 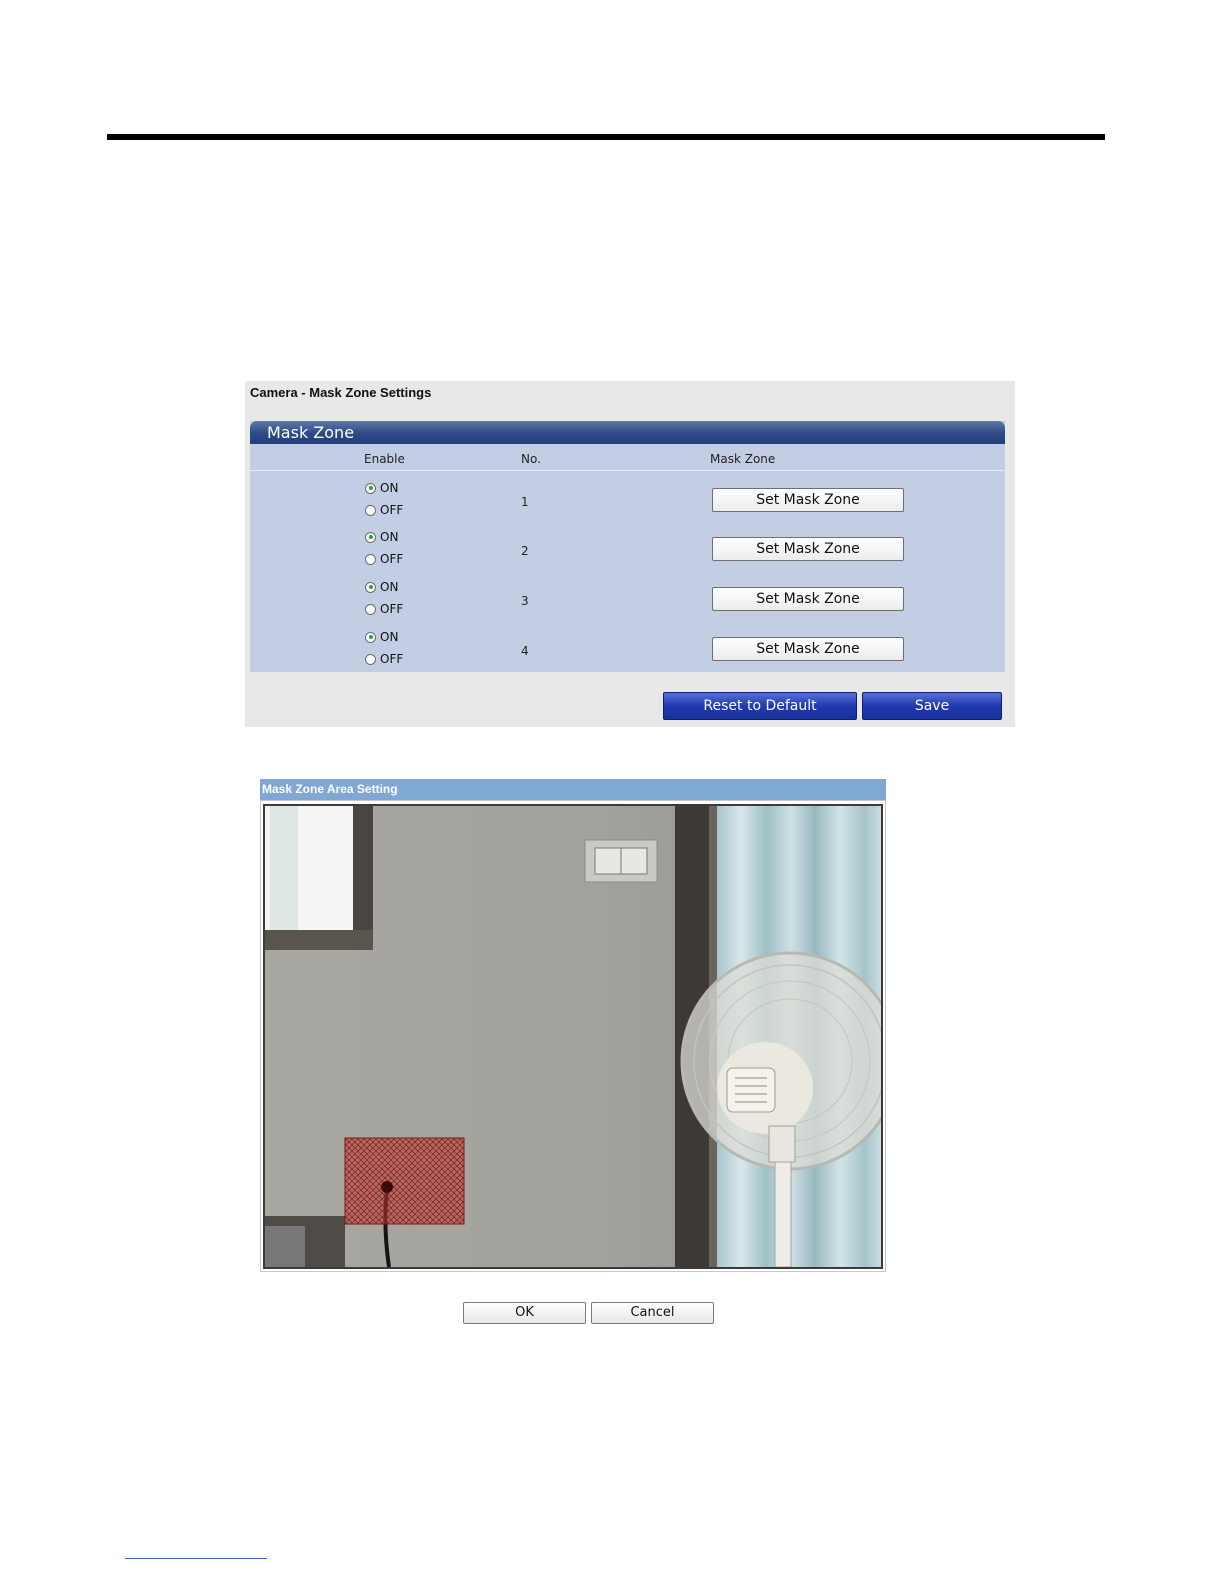 I want to click on column-header-enable: Enable, so click(x=384, y=459).